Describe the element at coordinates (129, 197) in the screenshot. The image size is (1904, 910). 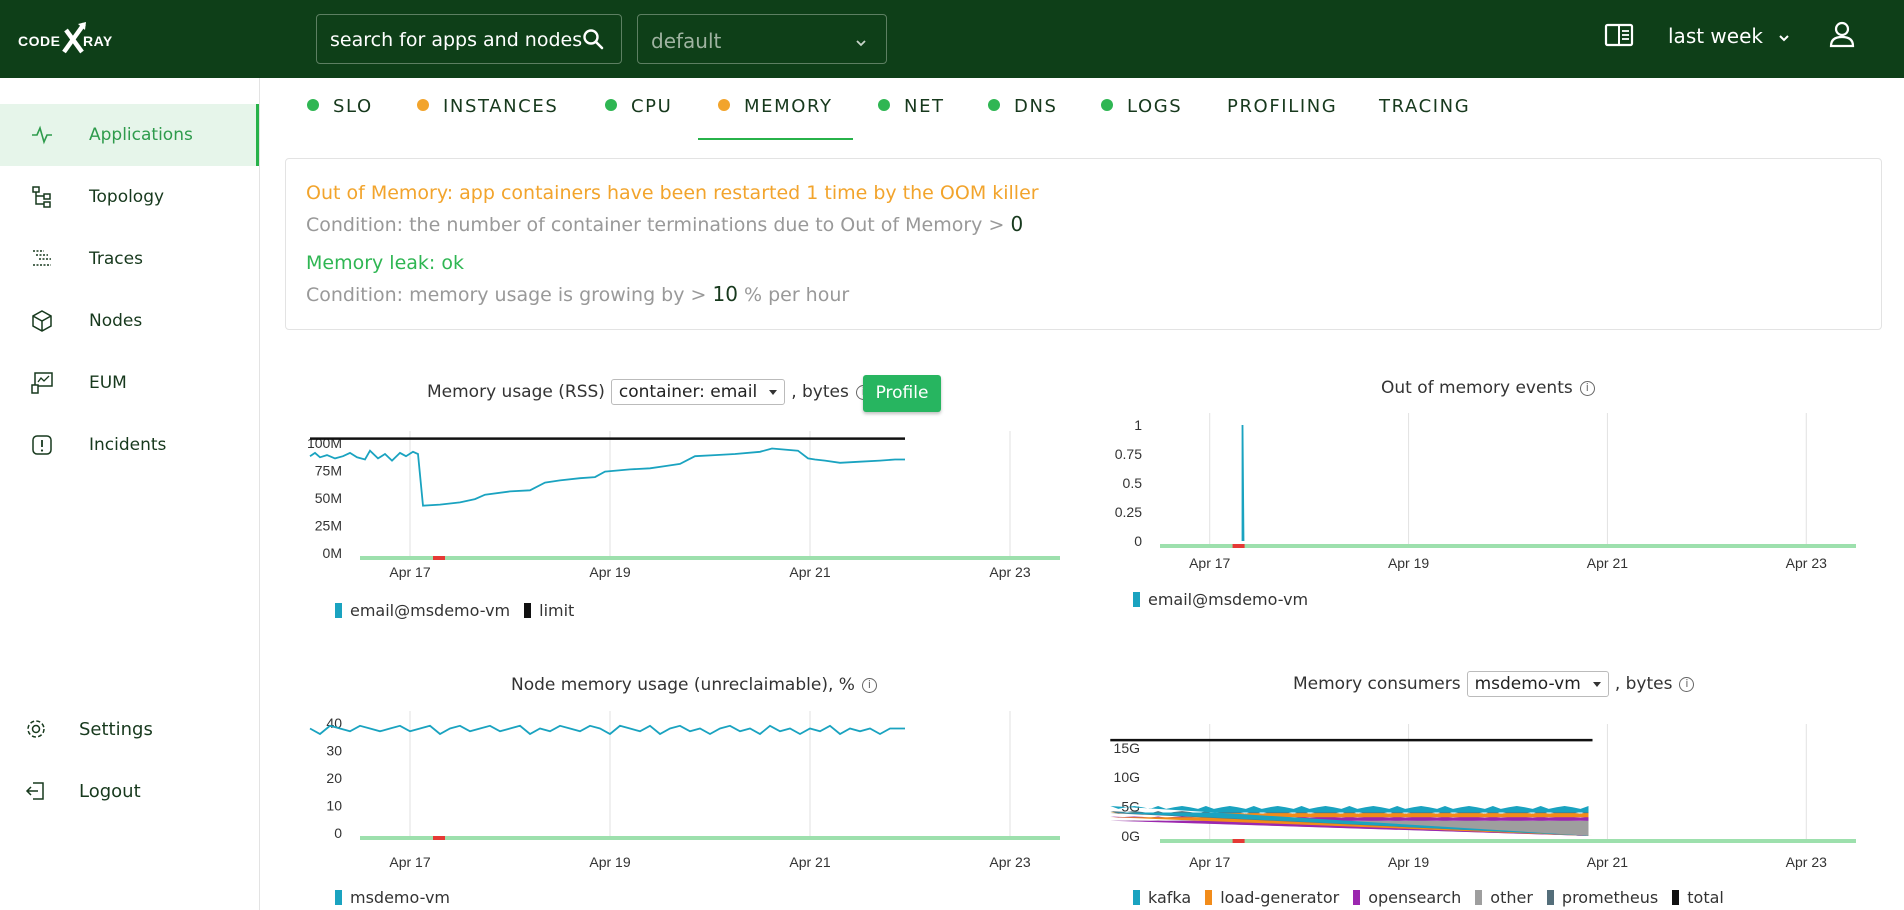
I see `sidebar-item-topology: Topology` at that location.